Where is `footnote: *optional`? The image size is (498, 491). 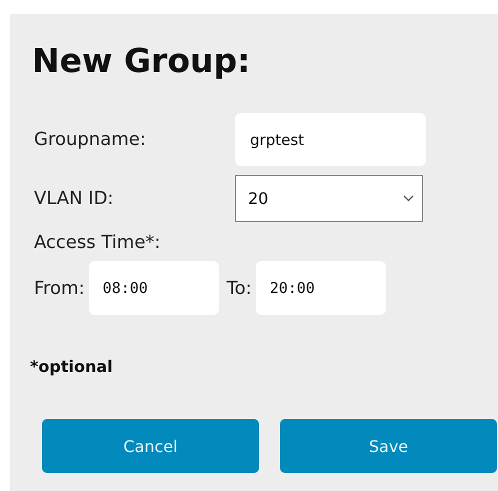 footnote: *optional is located at coordinates (71, 366).